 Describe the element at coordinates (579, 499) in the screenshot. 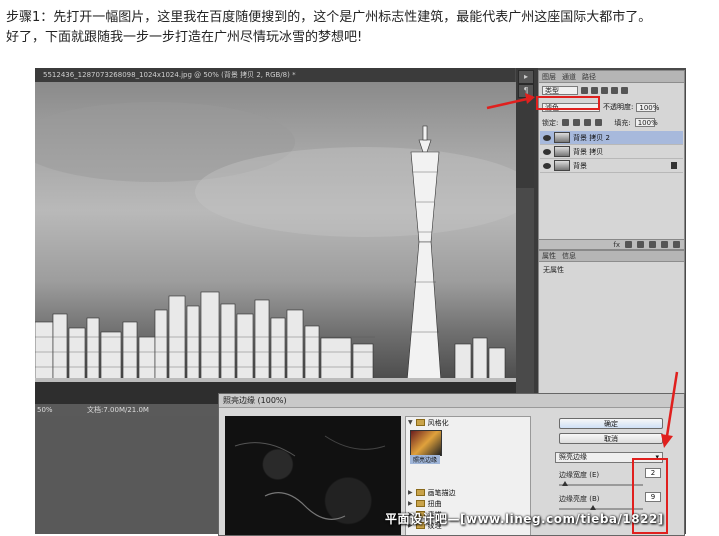

I see `edge-brightness-label: 边缘亮度 (B)` at that location.